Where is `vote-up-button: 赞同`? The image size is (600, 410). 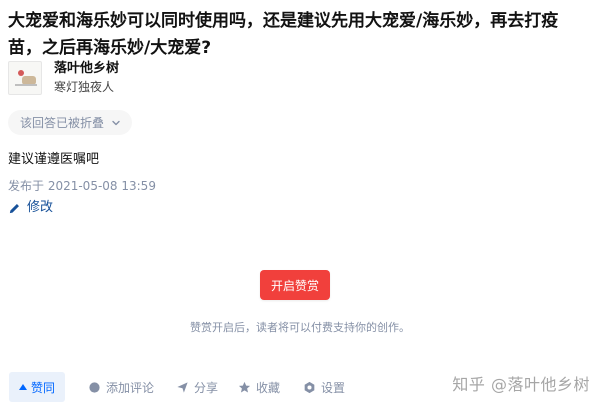 vote-up-button: 赞同 is located at coordinates (37, 387).